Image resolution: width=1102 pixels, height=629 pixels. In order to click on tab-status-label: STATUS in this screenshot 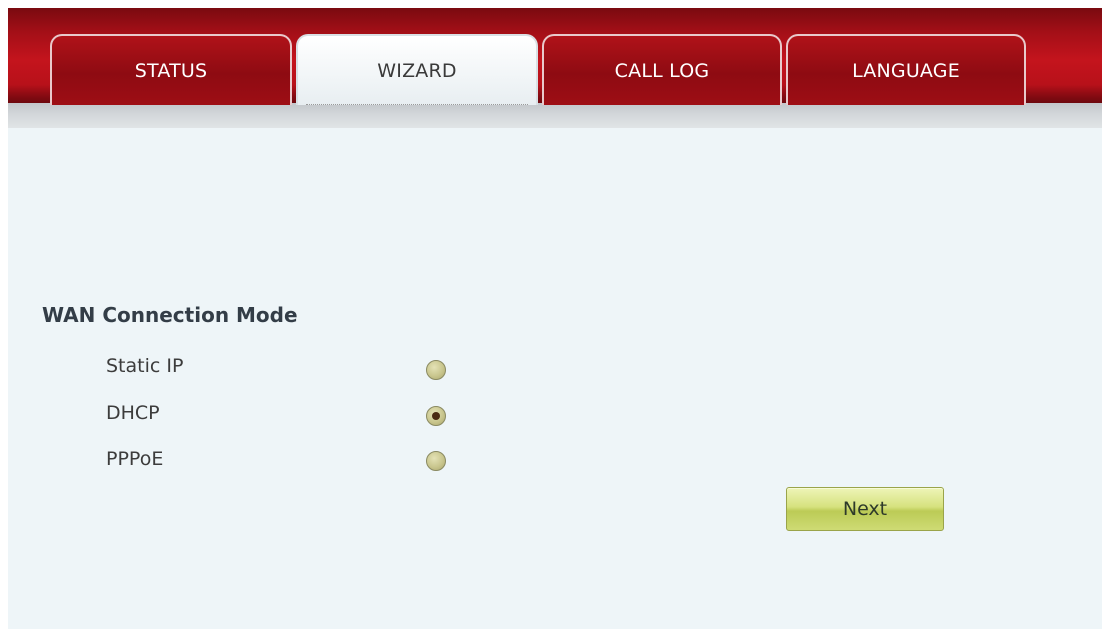, I will do `click(171, 71)`.